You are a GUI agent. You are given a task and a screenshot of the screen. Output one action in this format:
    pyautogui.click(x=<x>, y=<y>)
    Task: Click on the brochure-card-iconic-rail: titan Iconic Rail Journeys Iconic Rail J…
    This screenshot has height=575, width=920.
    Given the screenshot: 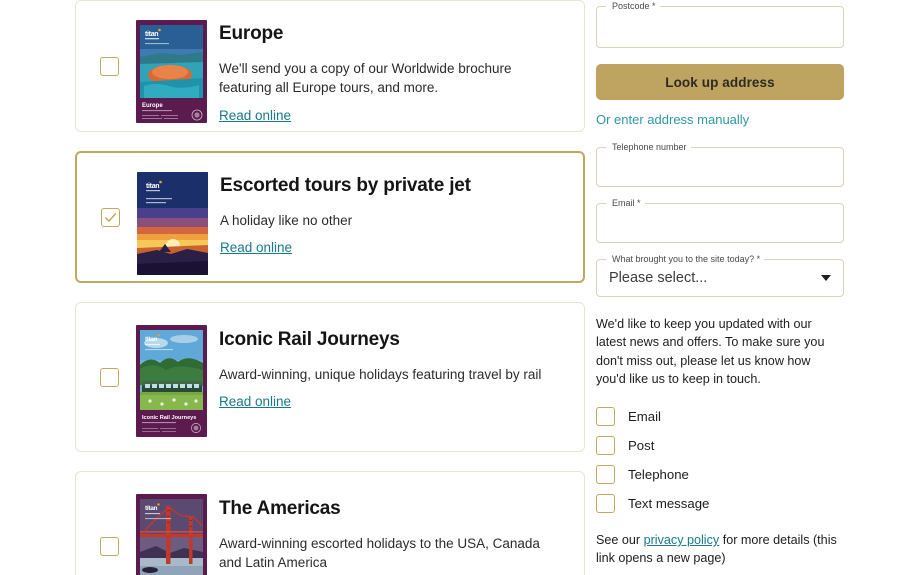 What is the action you would take?
    pyautogui.click(x=330, y=377)
    